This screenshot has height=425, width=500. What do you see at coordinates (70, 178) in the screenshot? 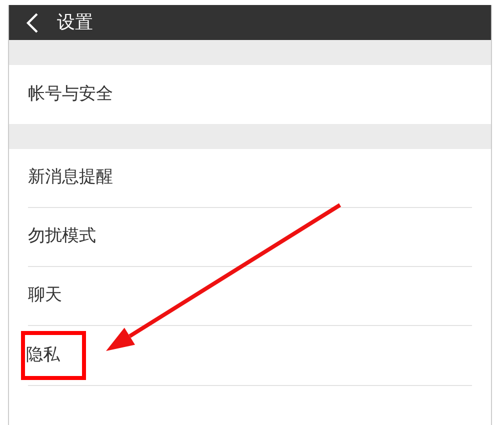
I see `item-label: 新消息提醒` at bounding box center [70, 178].